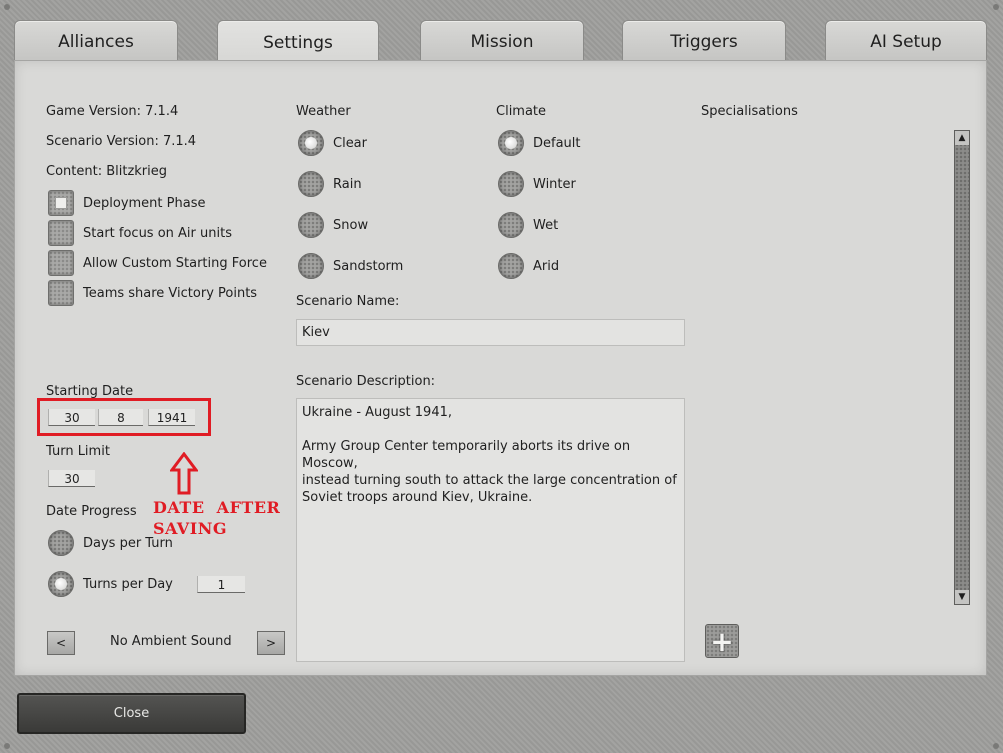  Describe the element at coordinates (96, 41) in the screenshot. I see `tab-alliances: Alliances` at that location.